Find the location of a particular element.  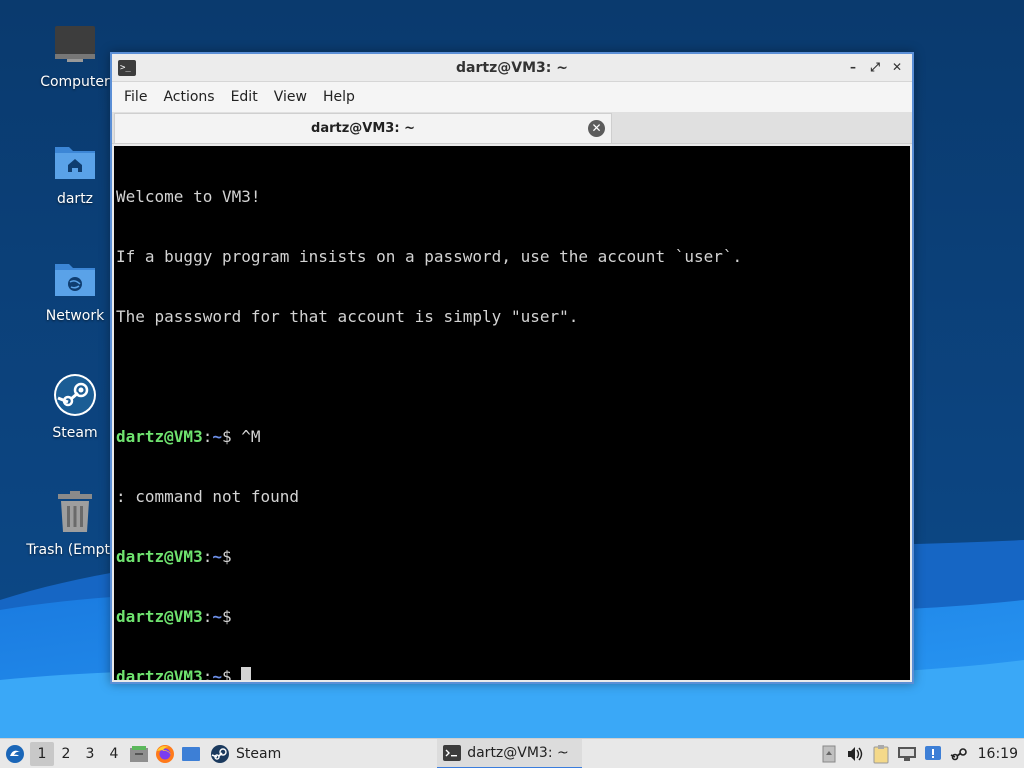

volume-icon is located at coordinates (855, 754).